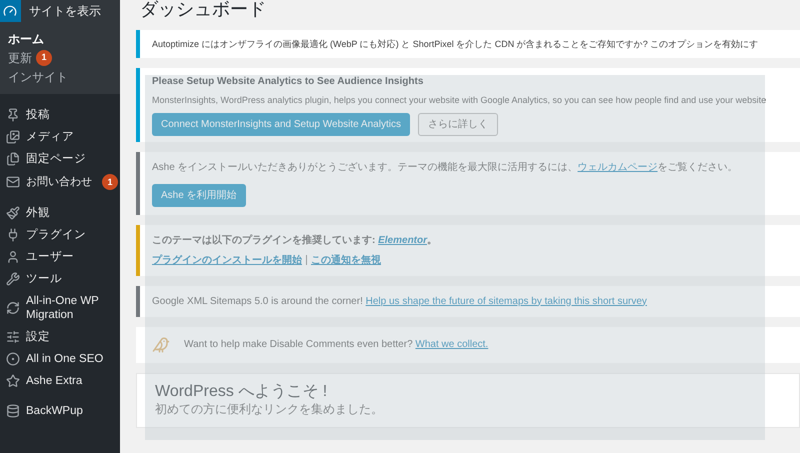  Describe the element at coordinates (445, 167) in the screenshot. I see `notice-text: Ashe をインストールいただきありがとうございます。テーマの機能を最大限に活用するには、ウェルカムページをご覧ください。` at that location.